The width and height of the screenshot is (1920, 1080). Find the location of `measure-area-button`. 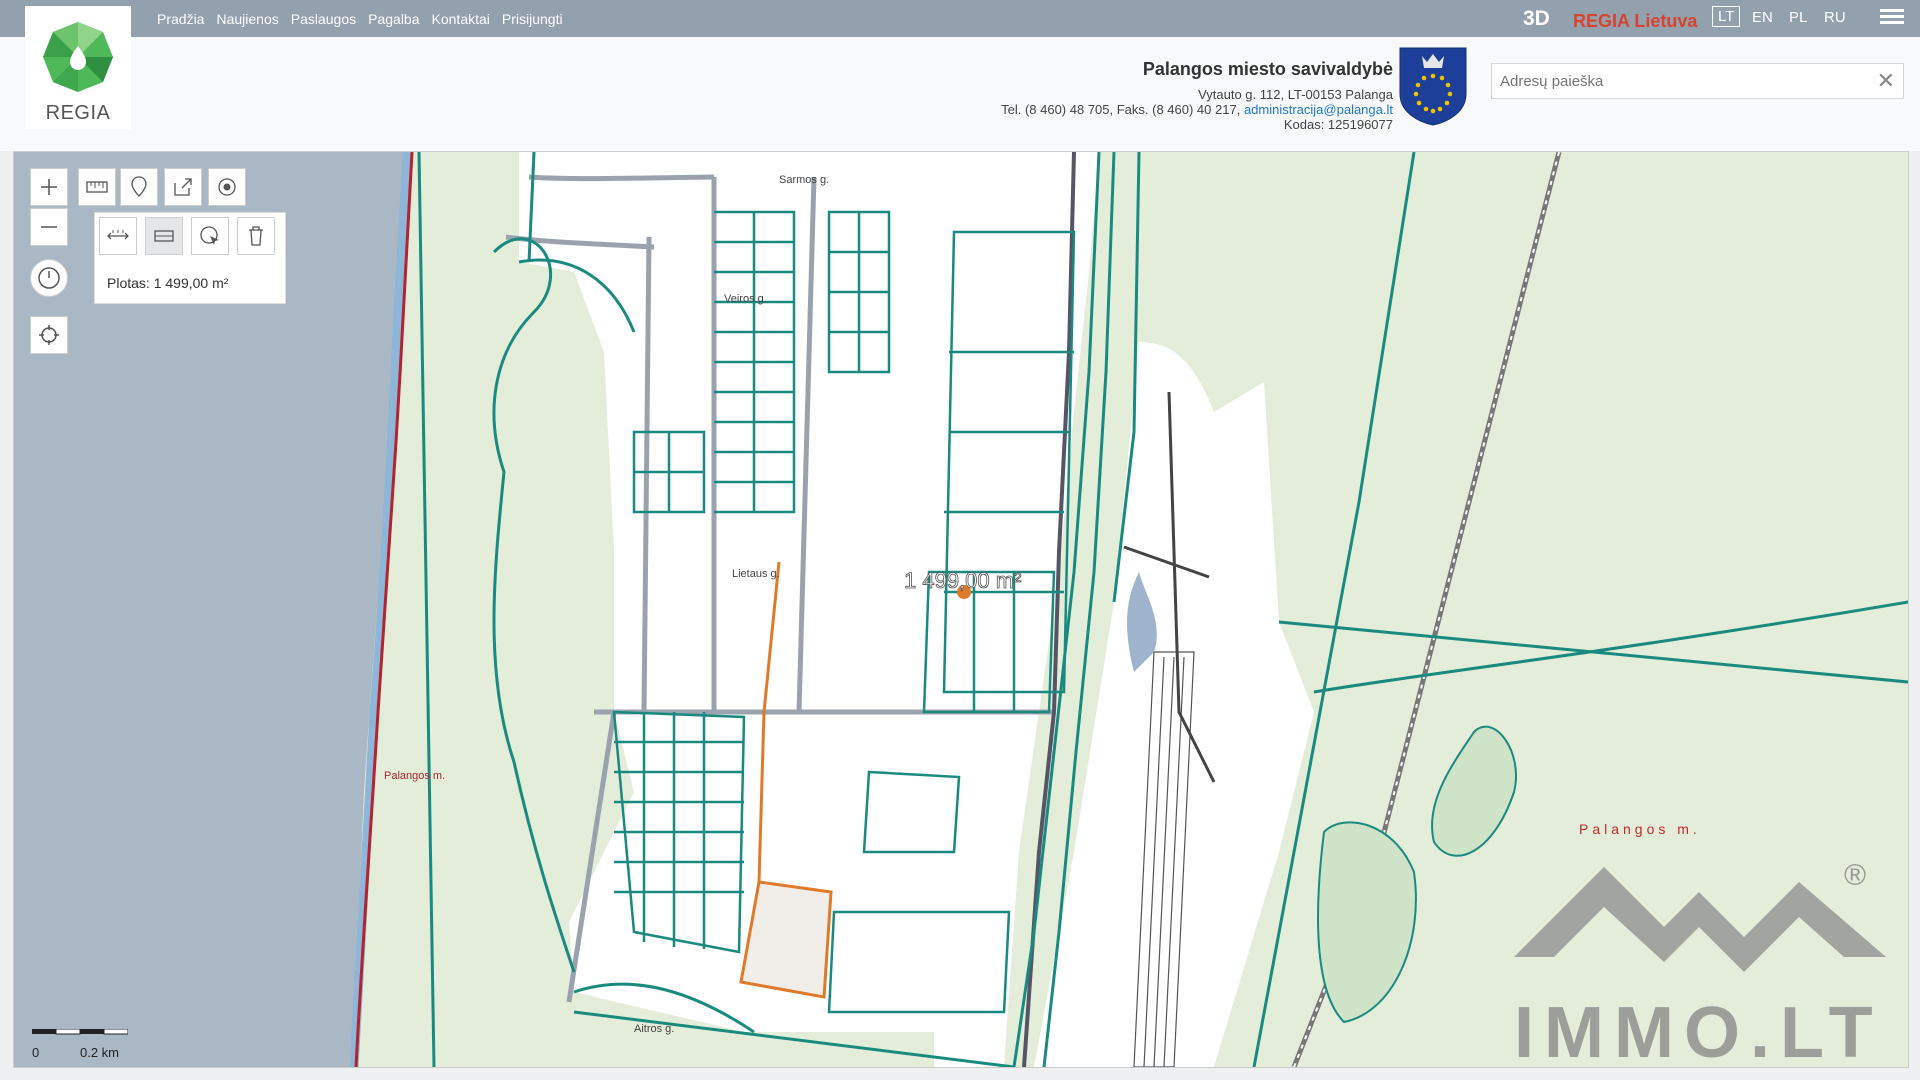

measure-area-button is located at coordinates (164, 236).